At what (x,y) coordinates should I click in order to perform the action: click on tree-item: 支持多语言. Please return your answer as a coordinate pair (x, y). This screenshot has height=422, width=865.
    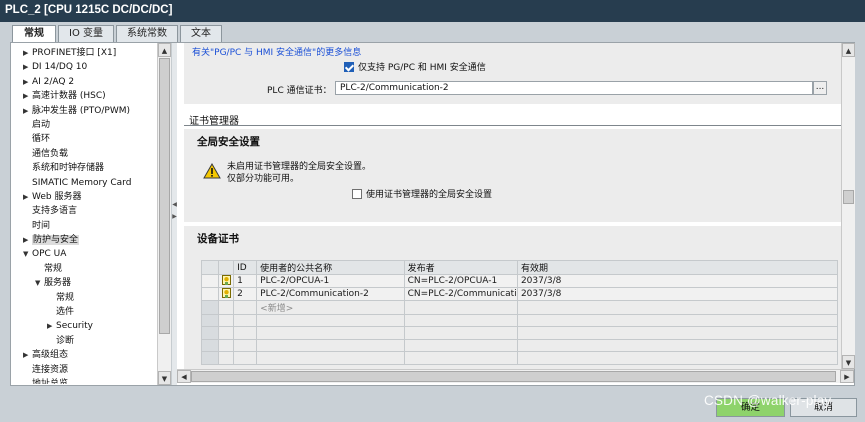
    Looking at the image, I should click on (86, 211).